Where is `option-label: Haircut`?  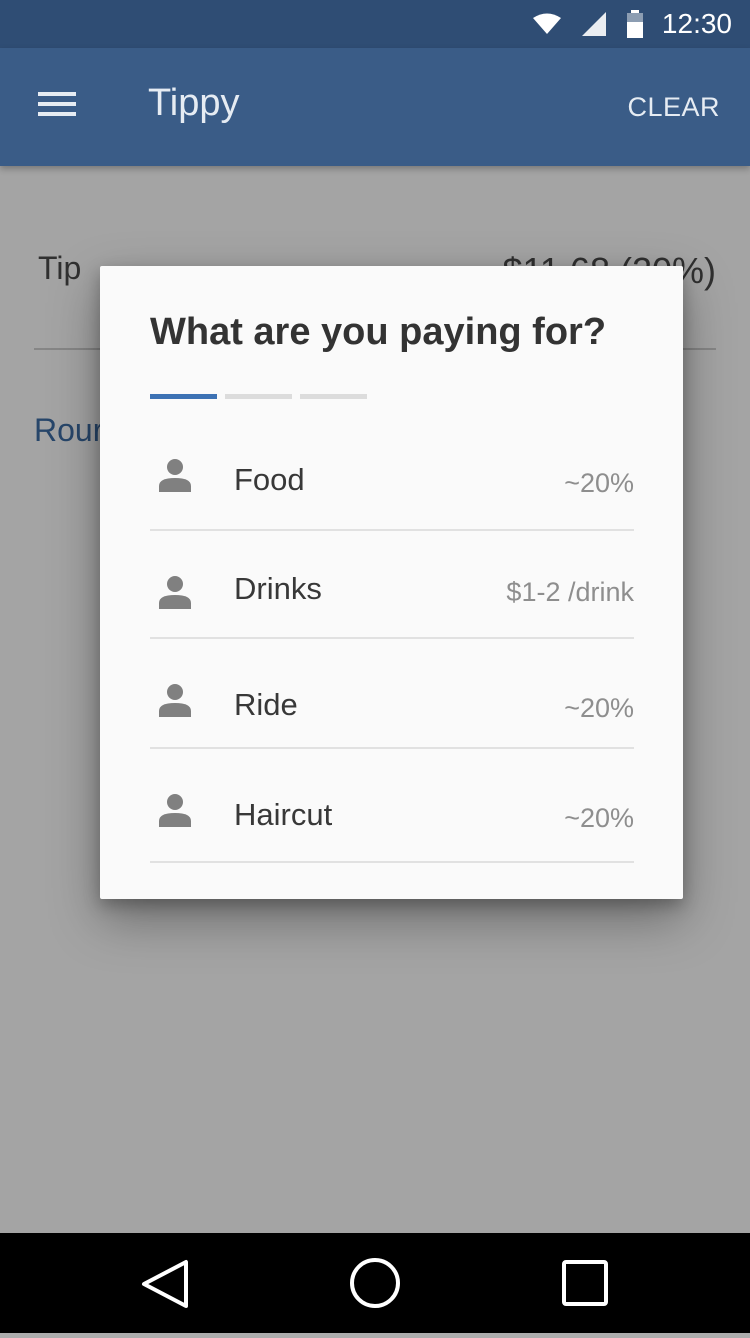
option-label: Haircut is located at coordinates (283, 814).